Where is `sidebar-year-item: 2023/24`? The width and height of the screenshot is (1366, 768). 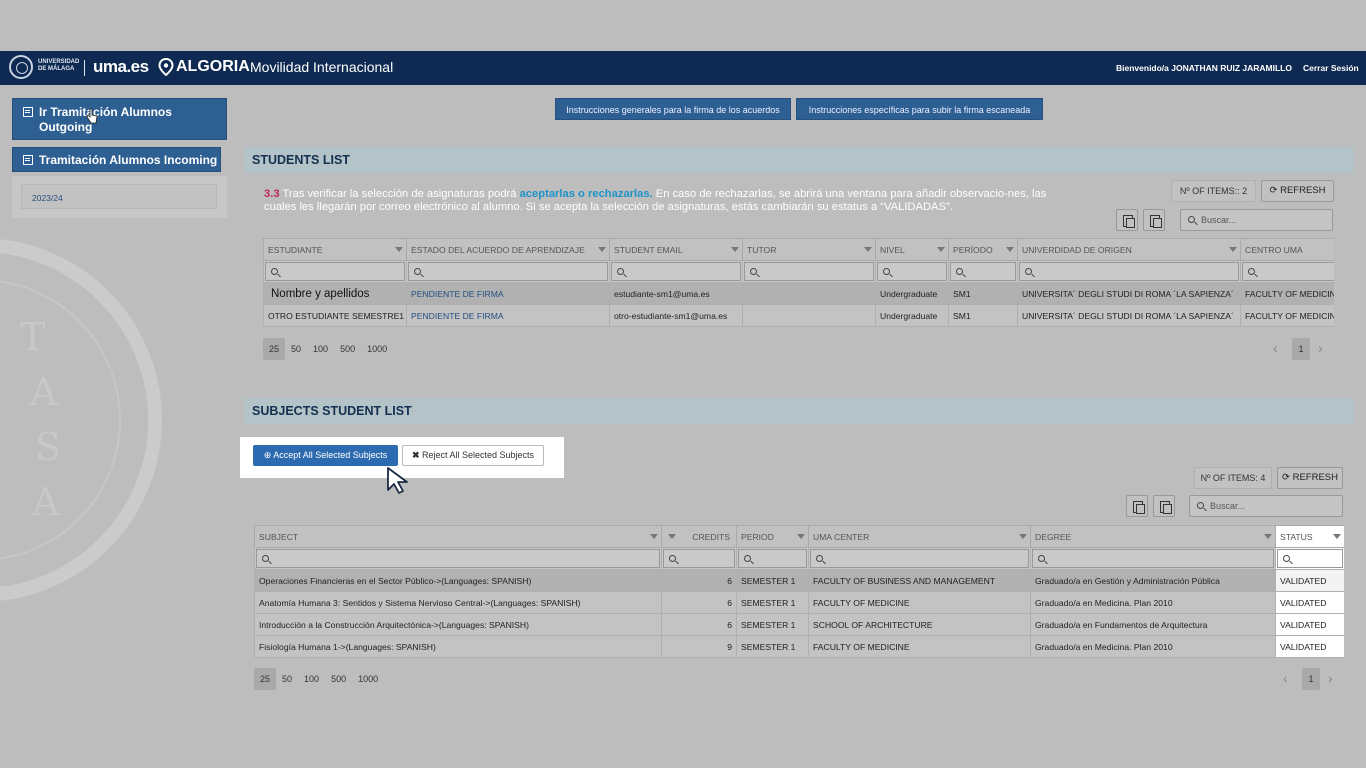 sidebar-year-item: 2023/24 is located at coordinates (119, 196).